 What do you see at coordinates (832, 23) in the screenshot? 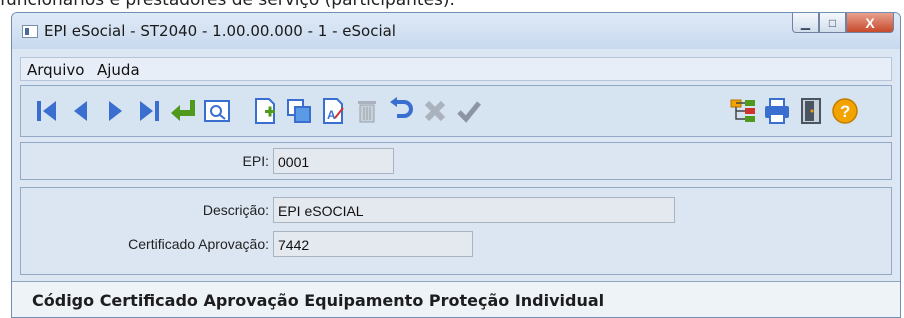
I see `maximize-button: □` at bounding box center [832, 23].